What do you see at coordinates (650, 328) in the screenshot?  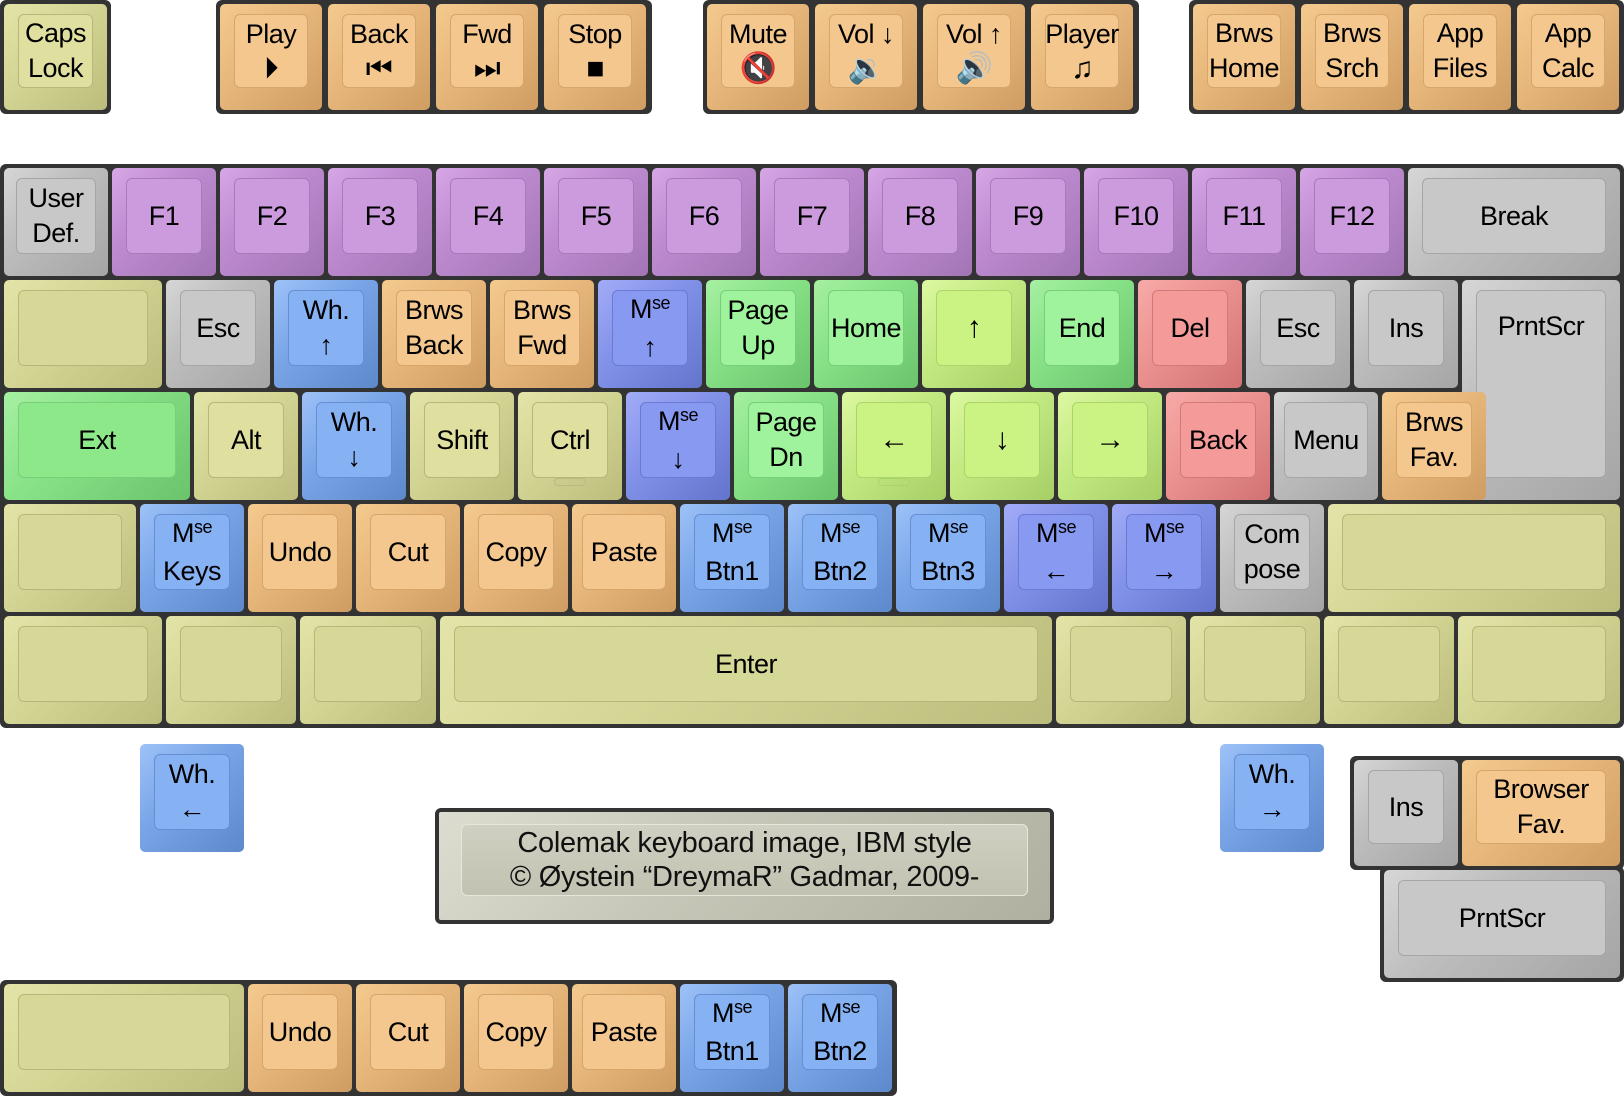 I see `mouse-up-key-label: Mse ↑` at bounding box center [650, 328].